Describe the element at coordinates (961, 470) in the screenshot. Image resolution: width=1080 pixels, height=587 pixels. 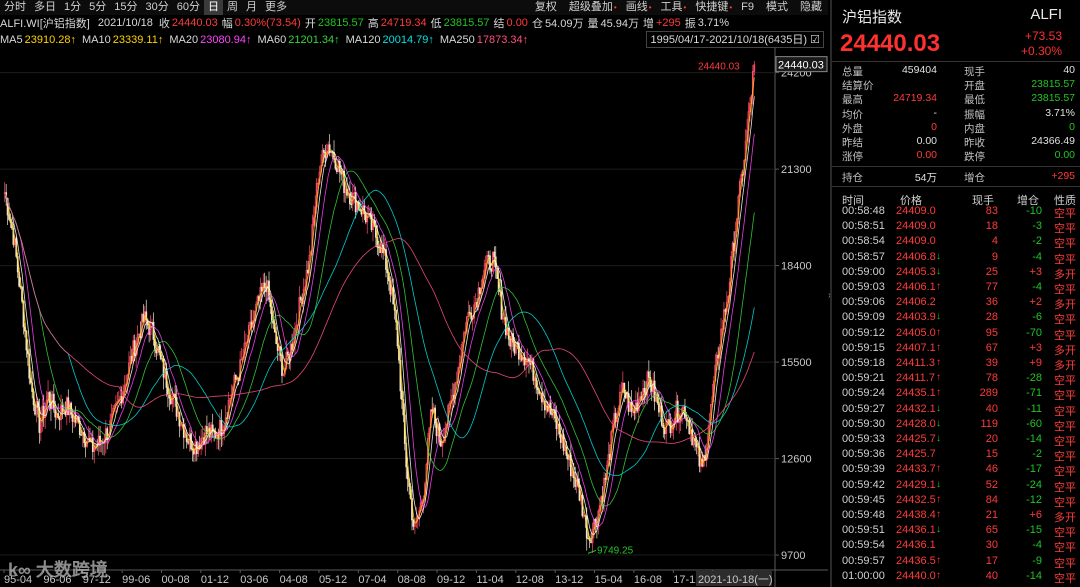
I see `tick-row: 00:59:39 24433.7 ↑ 46 -17 空平` at that location.